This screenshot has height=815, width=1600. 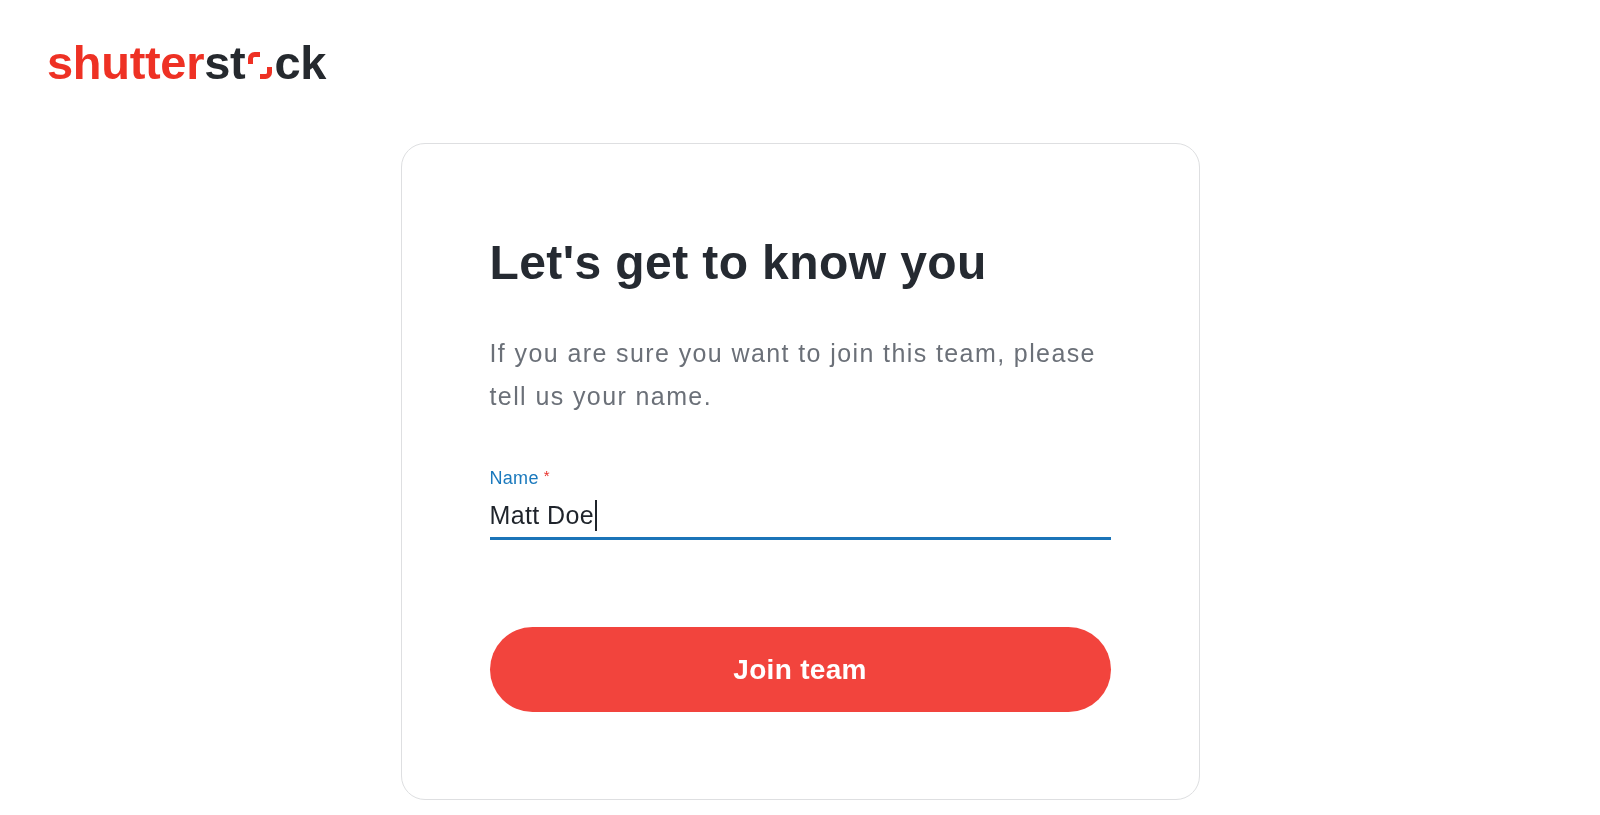 What do you see at coordinates (300, 62) in the screenshot?
I see `logo-wordmark: ck` at bounding box center [300, 62].